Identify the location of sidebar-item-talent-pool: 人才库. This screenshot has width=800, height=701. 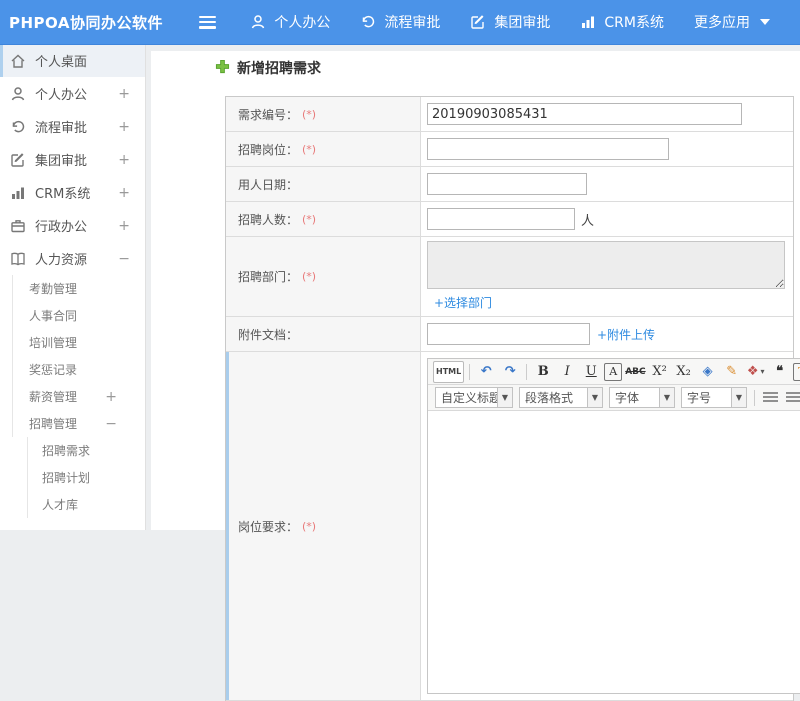
(86, 504).